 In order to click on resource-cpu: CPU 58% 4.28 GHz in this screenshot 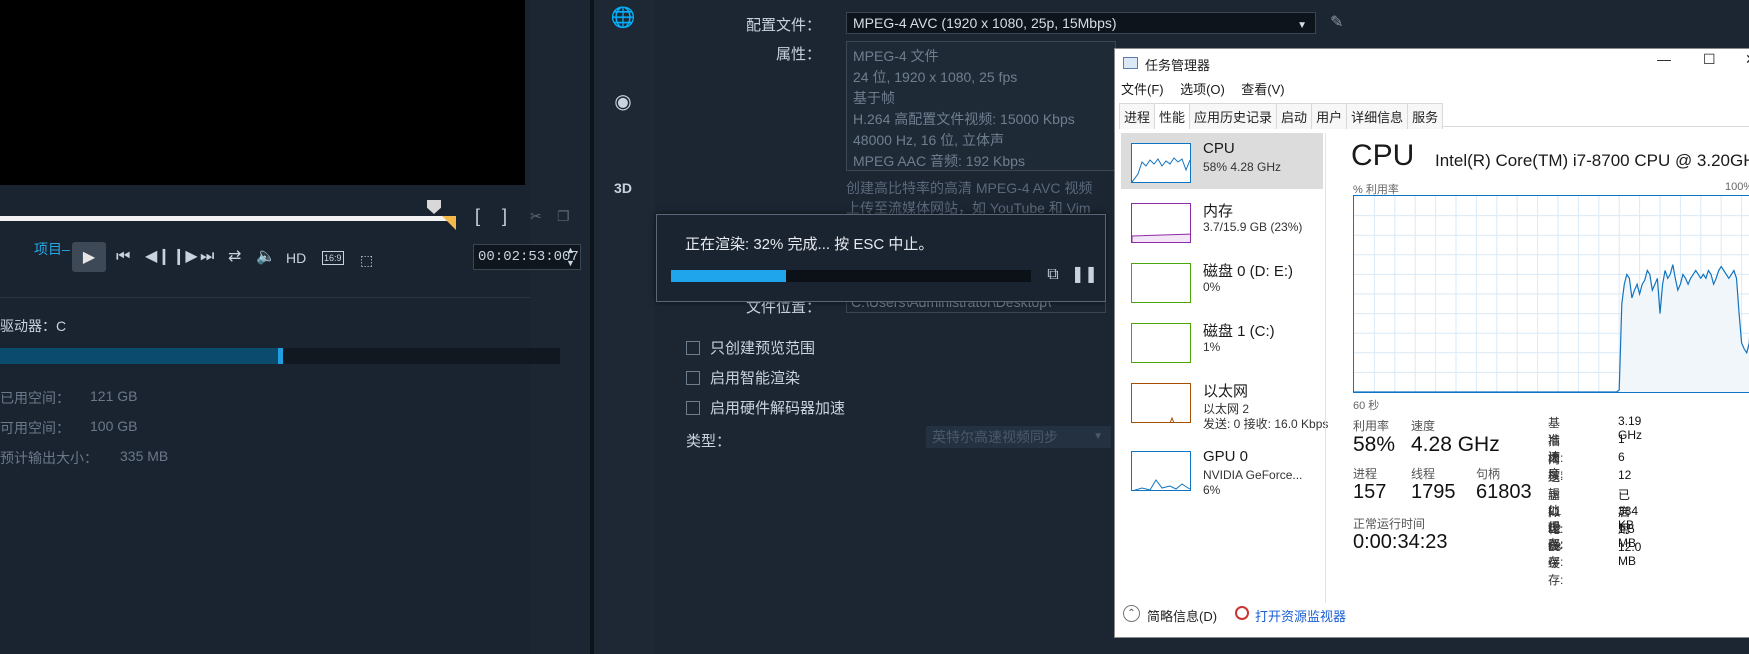, I will do `click(1222, 161)`.